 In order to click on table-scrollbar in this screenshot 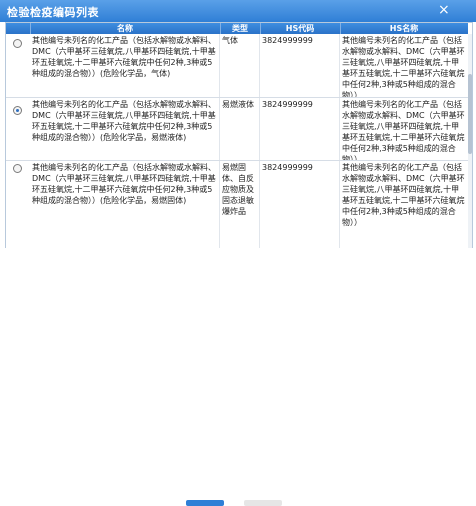, I will do `click(470, 141)`.